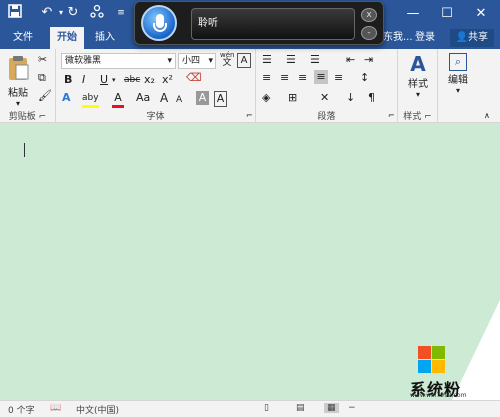  I want to click on clear-formatting-icon: ⌫, so click(194, 78).